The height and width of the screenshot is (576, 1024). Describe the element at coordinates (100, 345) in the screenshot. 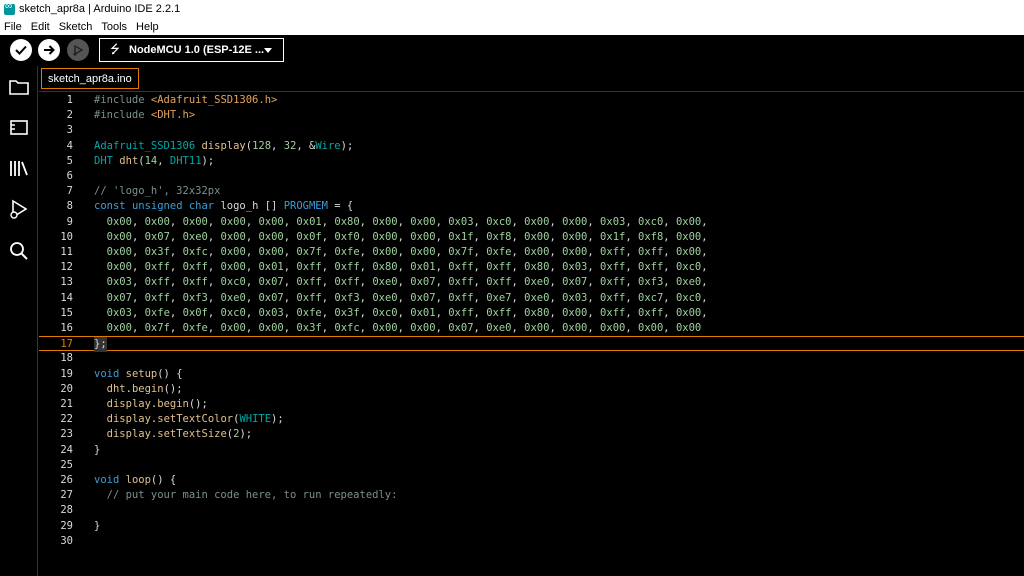

I see `code-text: };` at that location.